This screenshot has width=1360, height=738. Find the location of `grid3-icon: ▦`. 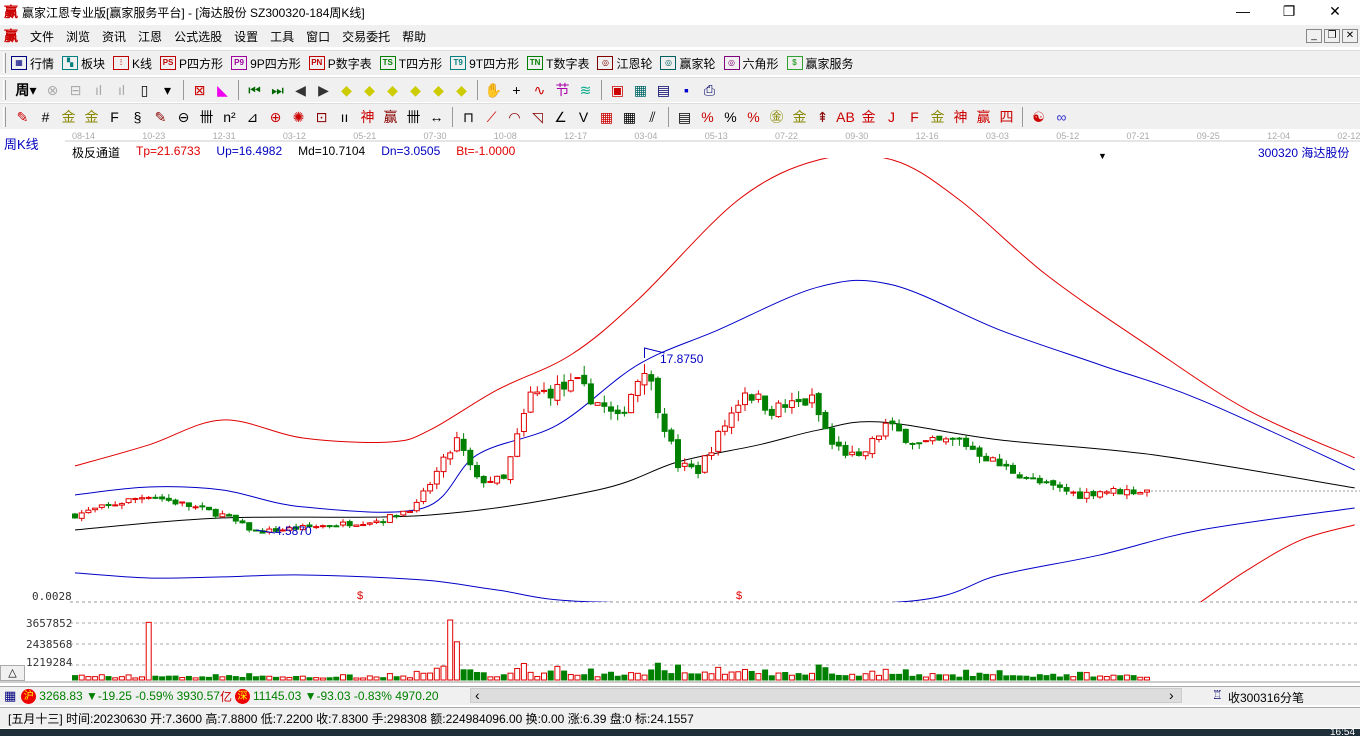

grid3-icon: ▦ is located at coordinates (629, 117).